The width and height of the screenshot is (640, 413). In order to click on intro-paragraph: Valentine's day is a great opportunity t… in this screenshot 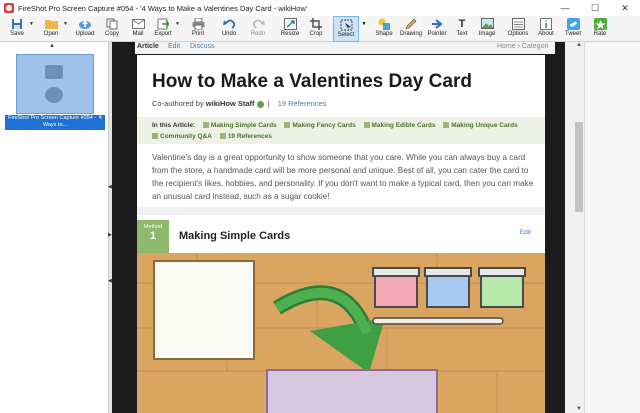, I will do `click(343, 177)`.